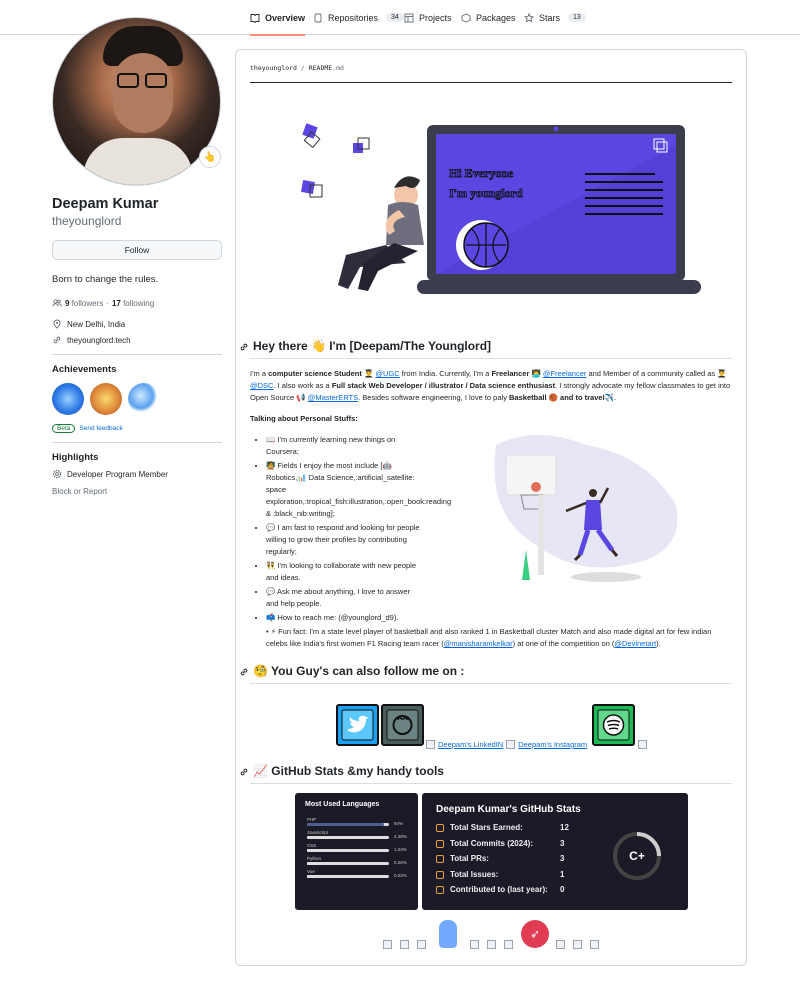 Image resolution: width=800 pixels, height=983 pixels. I want to click on readme-heading-follow: 🧐 You Guy's can also follow me on :, so click(351, 671).